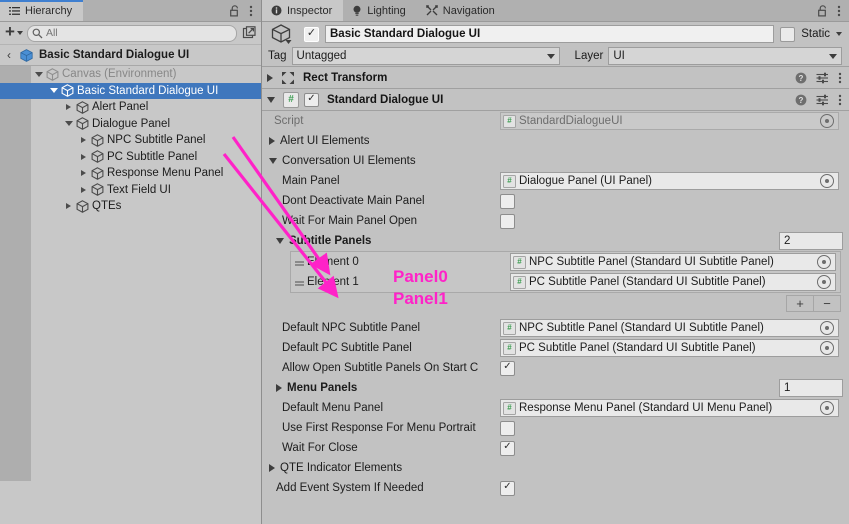 This screenshot has height=524, width=849. Describe the element at coordinates (555, 468) in the screenshot. I see `foldout-qte-indicator-elements: QTE Indicator Elements` at that location.